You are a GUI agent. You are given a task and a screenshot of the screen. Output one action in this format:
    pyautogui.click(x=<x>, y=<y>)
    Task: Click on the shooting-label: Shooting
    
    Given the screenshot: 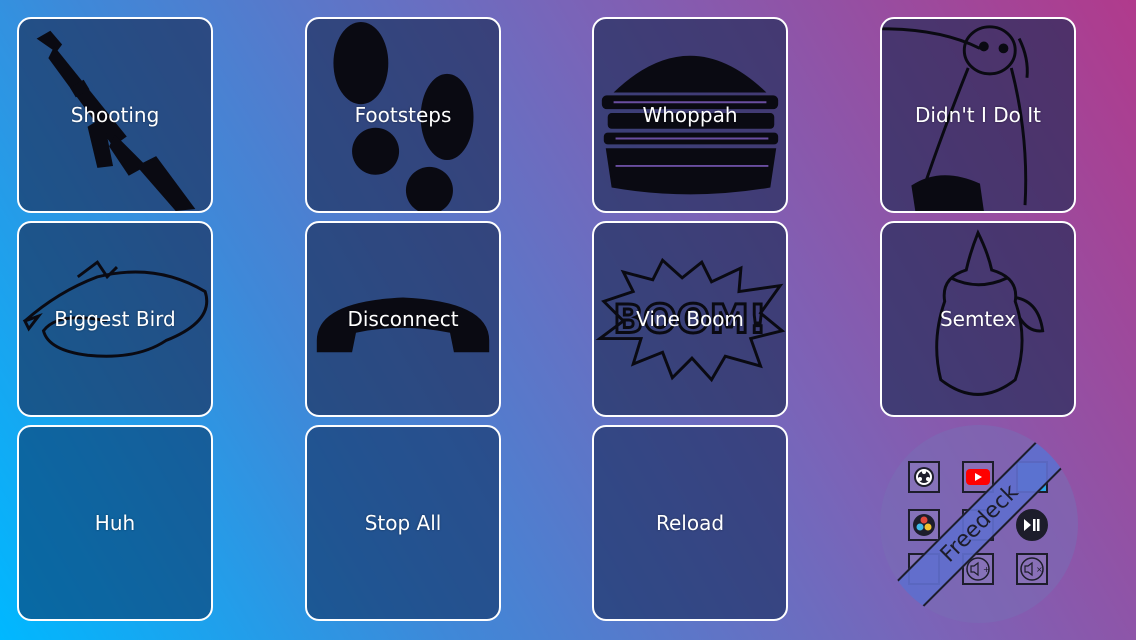 What is the action you would take?
    pyautogui.click(x=115, y=115)
    